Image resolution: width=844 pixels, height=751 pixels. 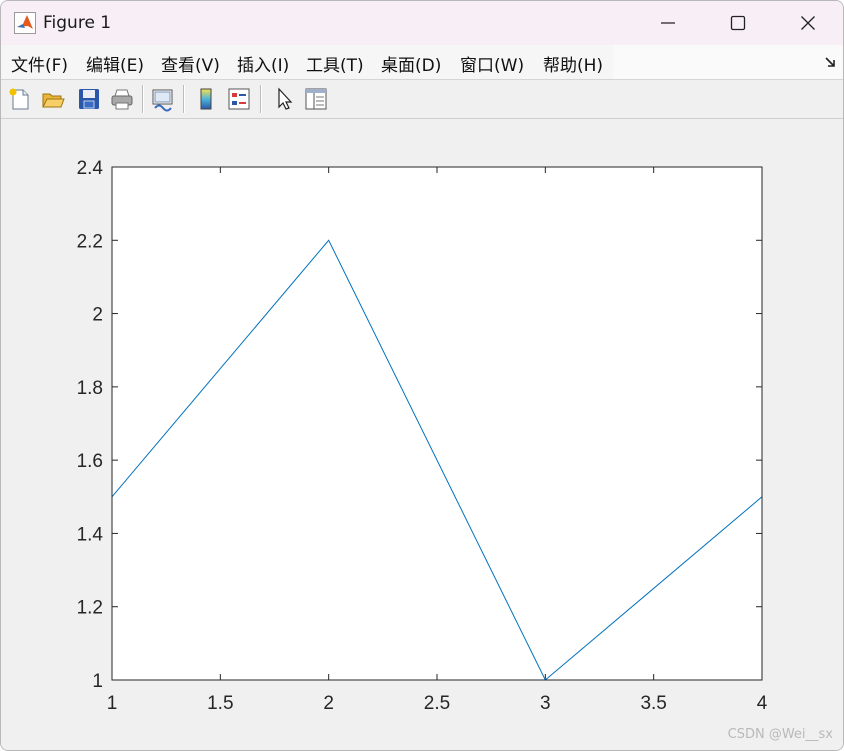 What do you see at coordinates (90, 608) in the screenshot?
I see `y-tick-label: 1.2` at bounding box center [90, 608].